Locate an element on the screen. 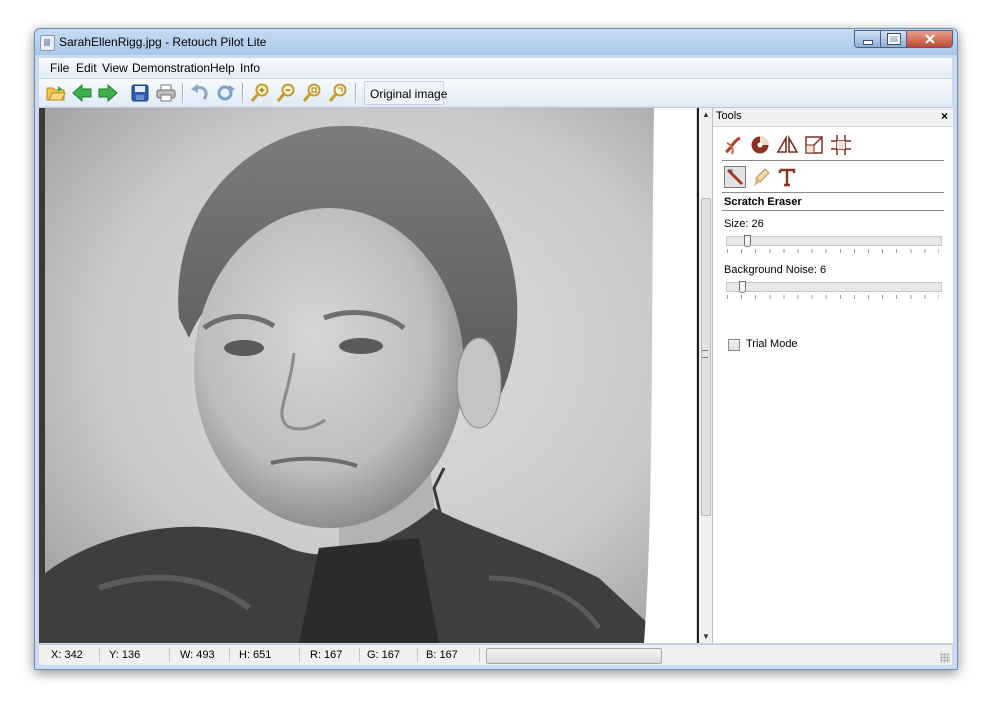 The image size is (990, 702). maximize-button is located at coordinates (894, 39).